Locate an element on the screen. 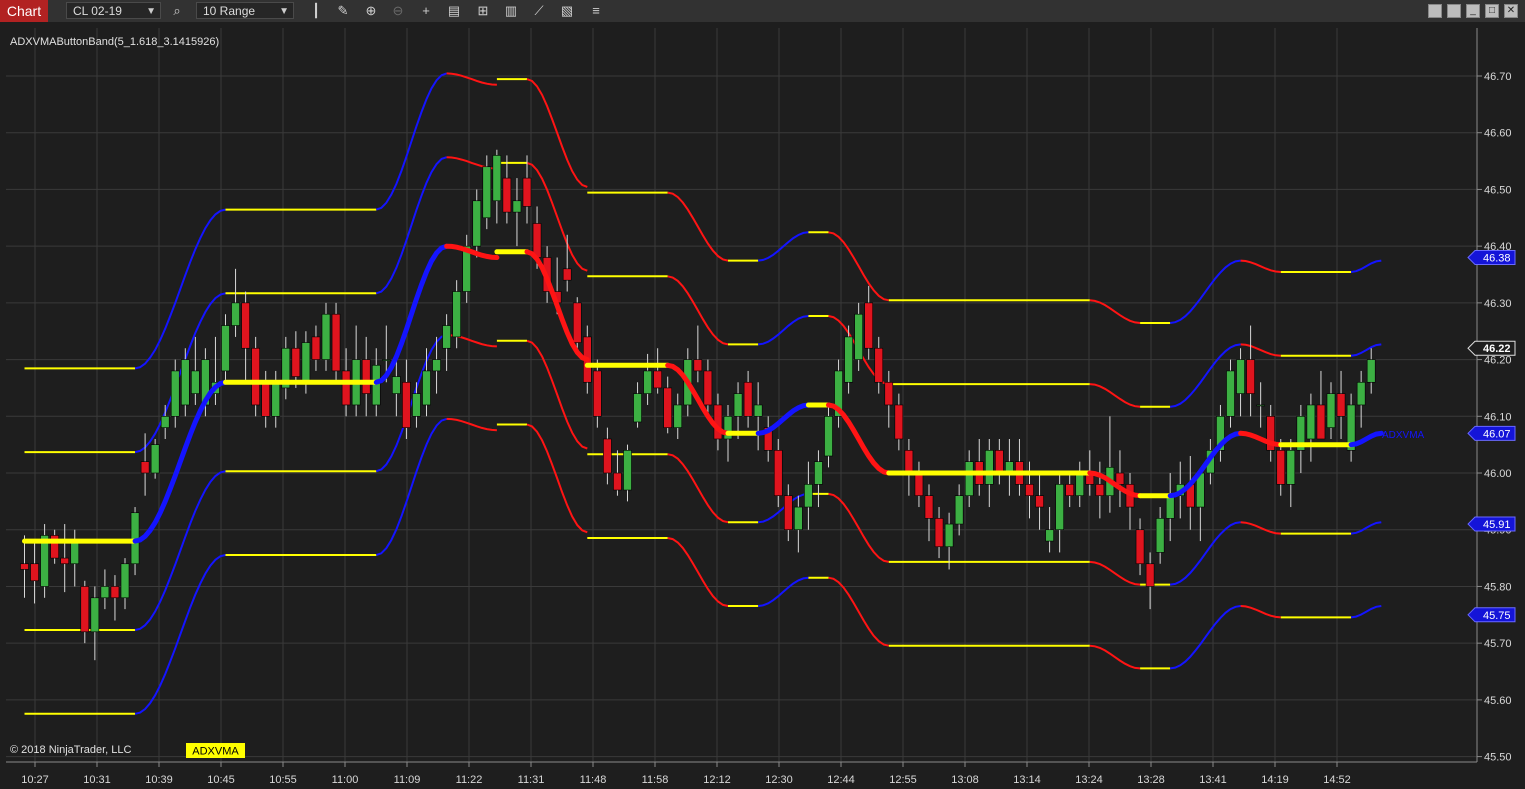 This screenshot has height=789, width=1525. price-tick-label: 45.80 is located at coordinates (1498, 587).